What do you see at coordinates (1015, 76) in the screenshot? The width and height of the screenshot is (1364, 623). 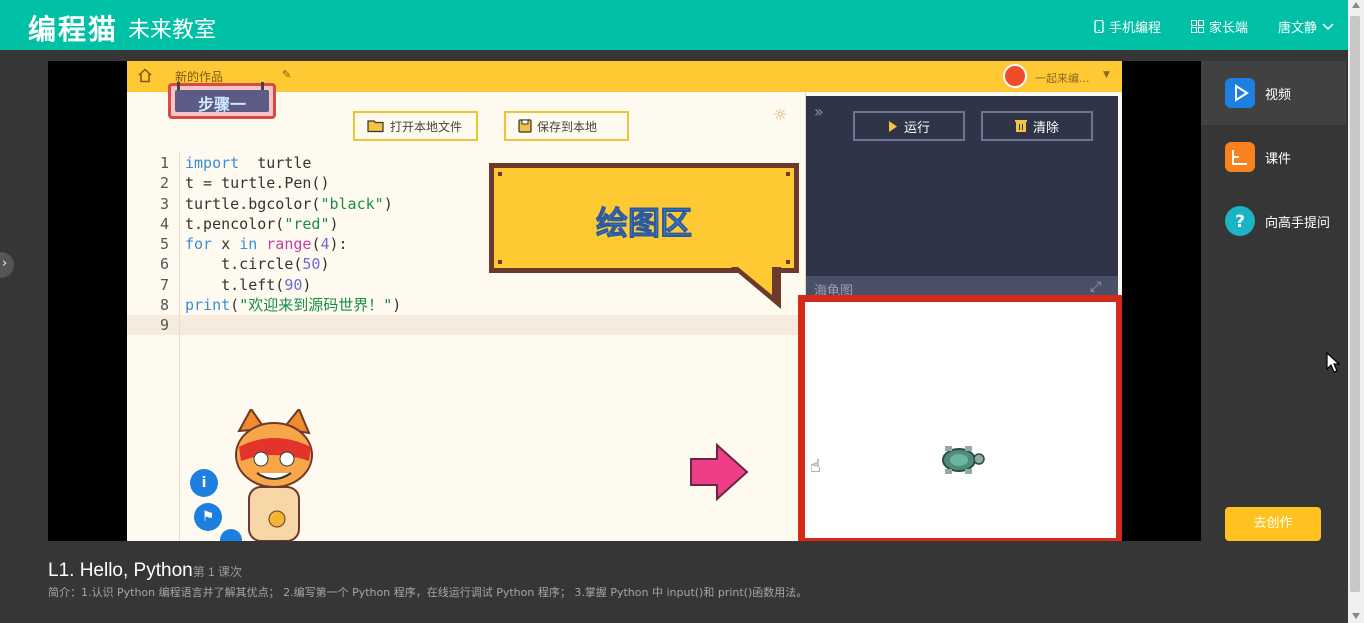 I see `avatar` at bounding box center [1015, 76].